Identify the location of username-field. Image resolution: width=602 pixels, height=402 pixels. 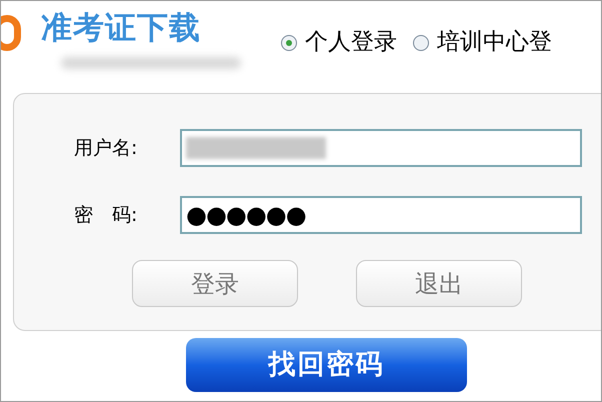
(381, 148).